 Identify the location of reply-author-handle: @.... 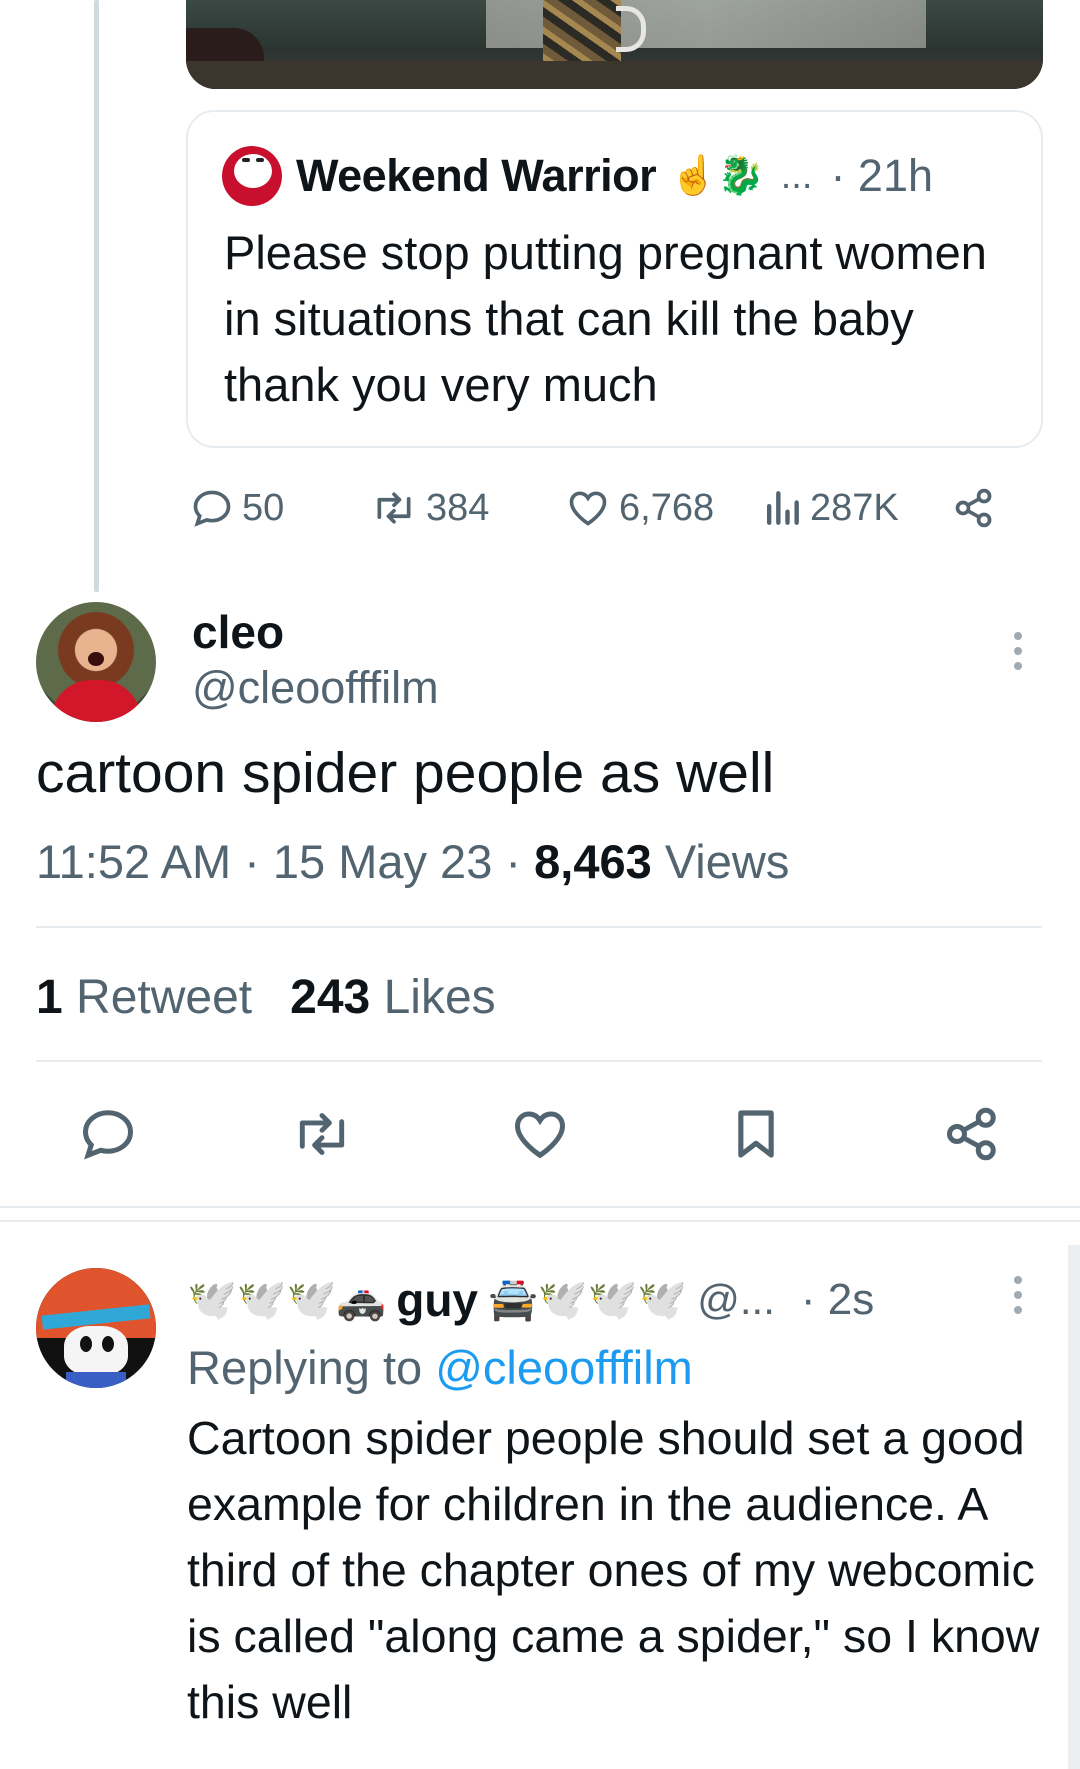
(736, 1300).